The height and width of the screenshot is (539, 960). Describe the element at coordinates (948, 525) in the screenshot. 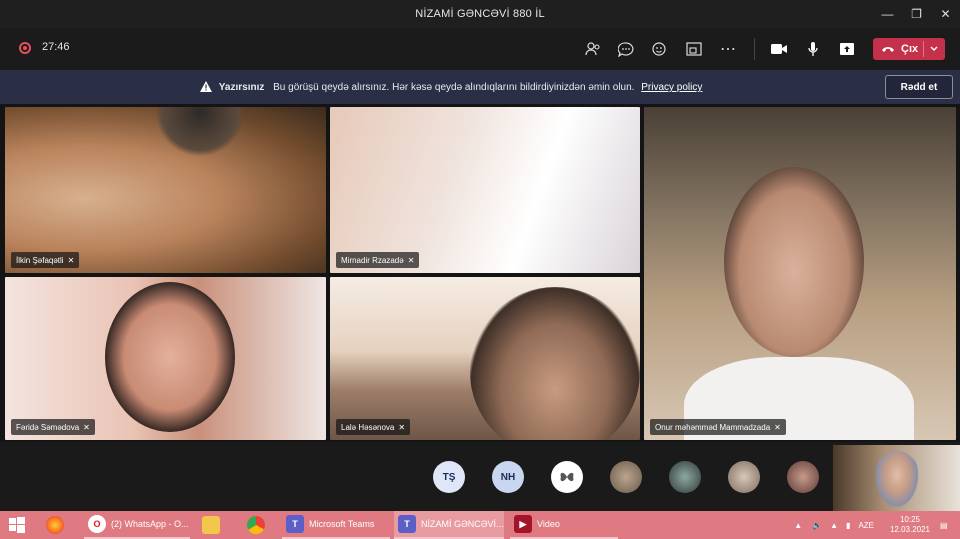

I see `notifications-icon: ▤` at that location.